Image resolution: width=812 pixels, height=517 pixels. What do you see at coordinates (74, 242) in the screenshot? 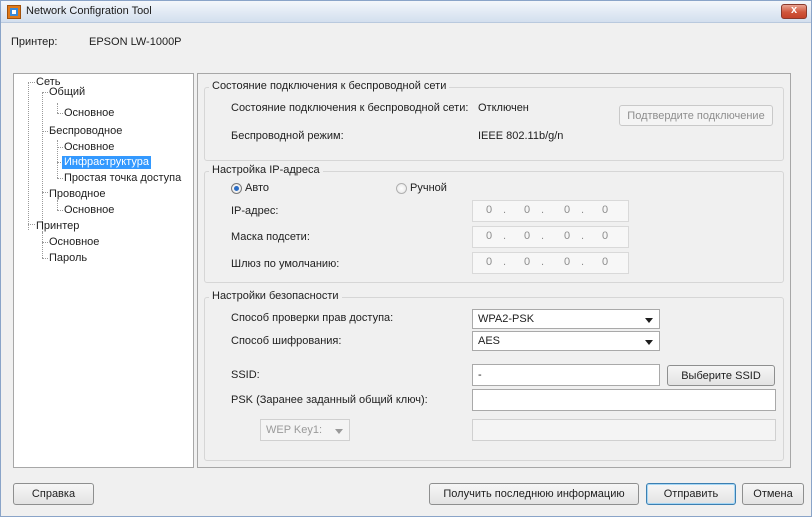
I see `tree-item-printer-basic: Основное` at bounding box center [74, 242].